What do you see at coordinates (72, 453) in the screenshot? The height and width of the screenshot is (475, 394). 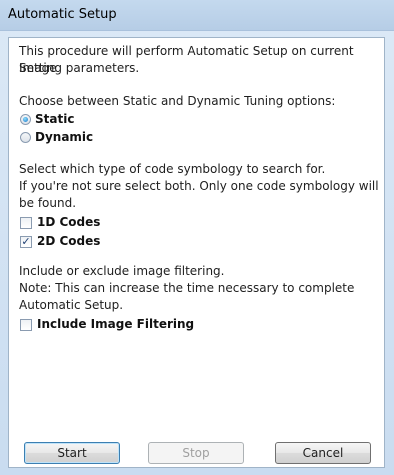 I see `start-button: Start` at bounding box center [72, 453].